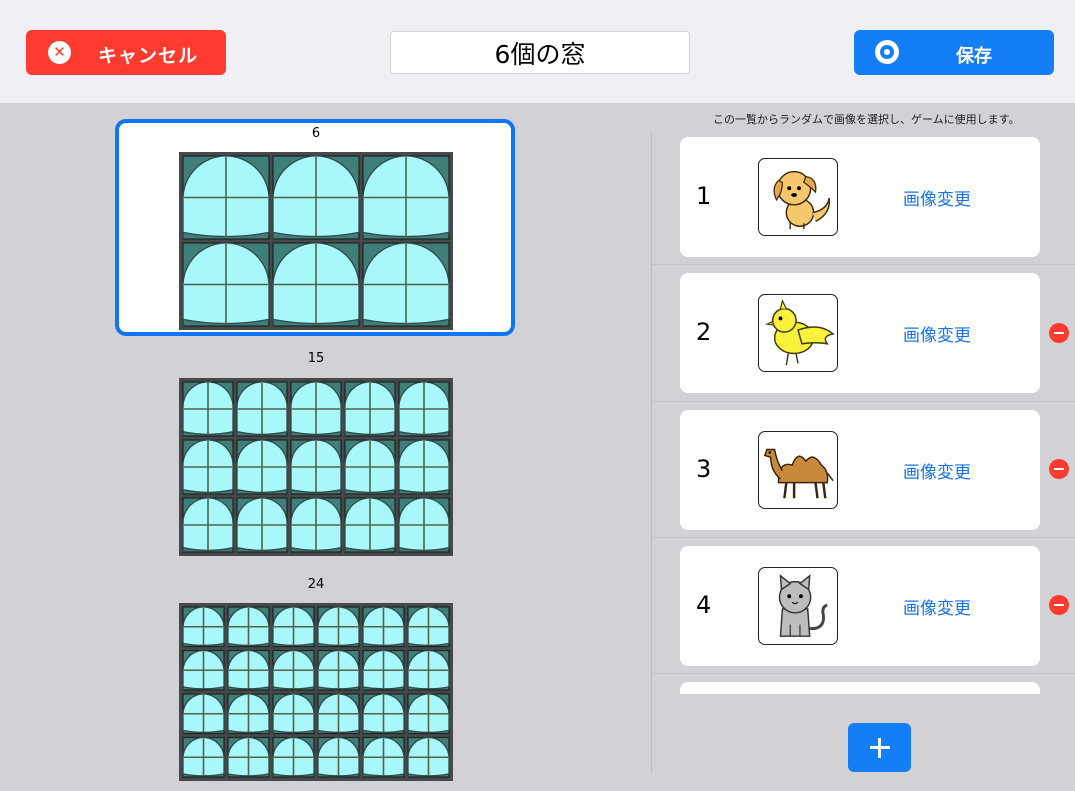 This screenshot has height=791, width=1075. Describe the element at coordinates (148, 56) in the screenshot. I see `cancel-button-label: キャンセル` at that location.